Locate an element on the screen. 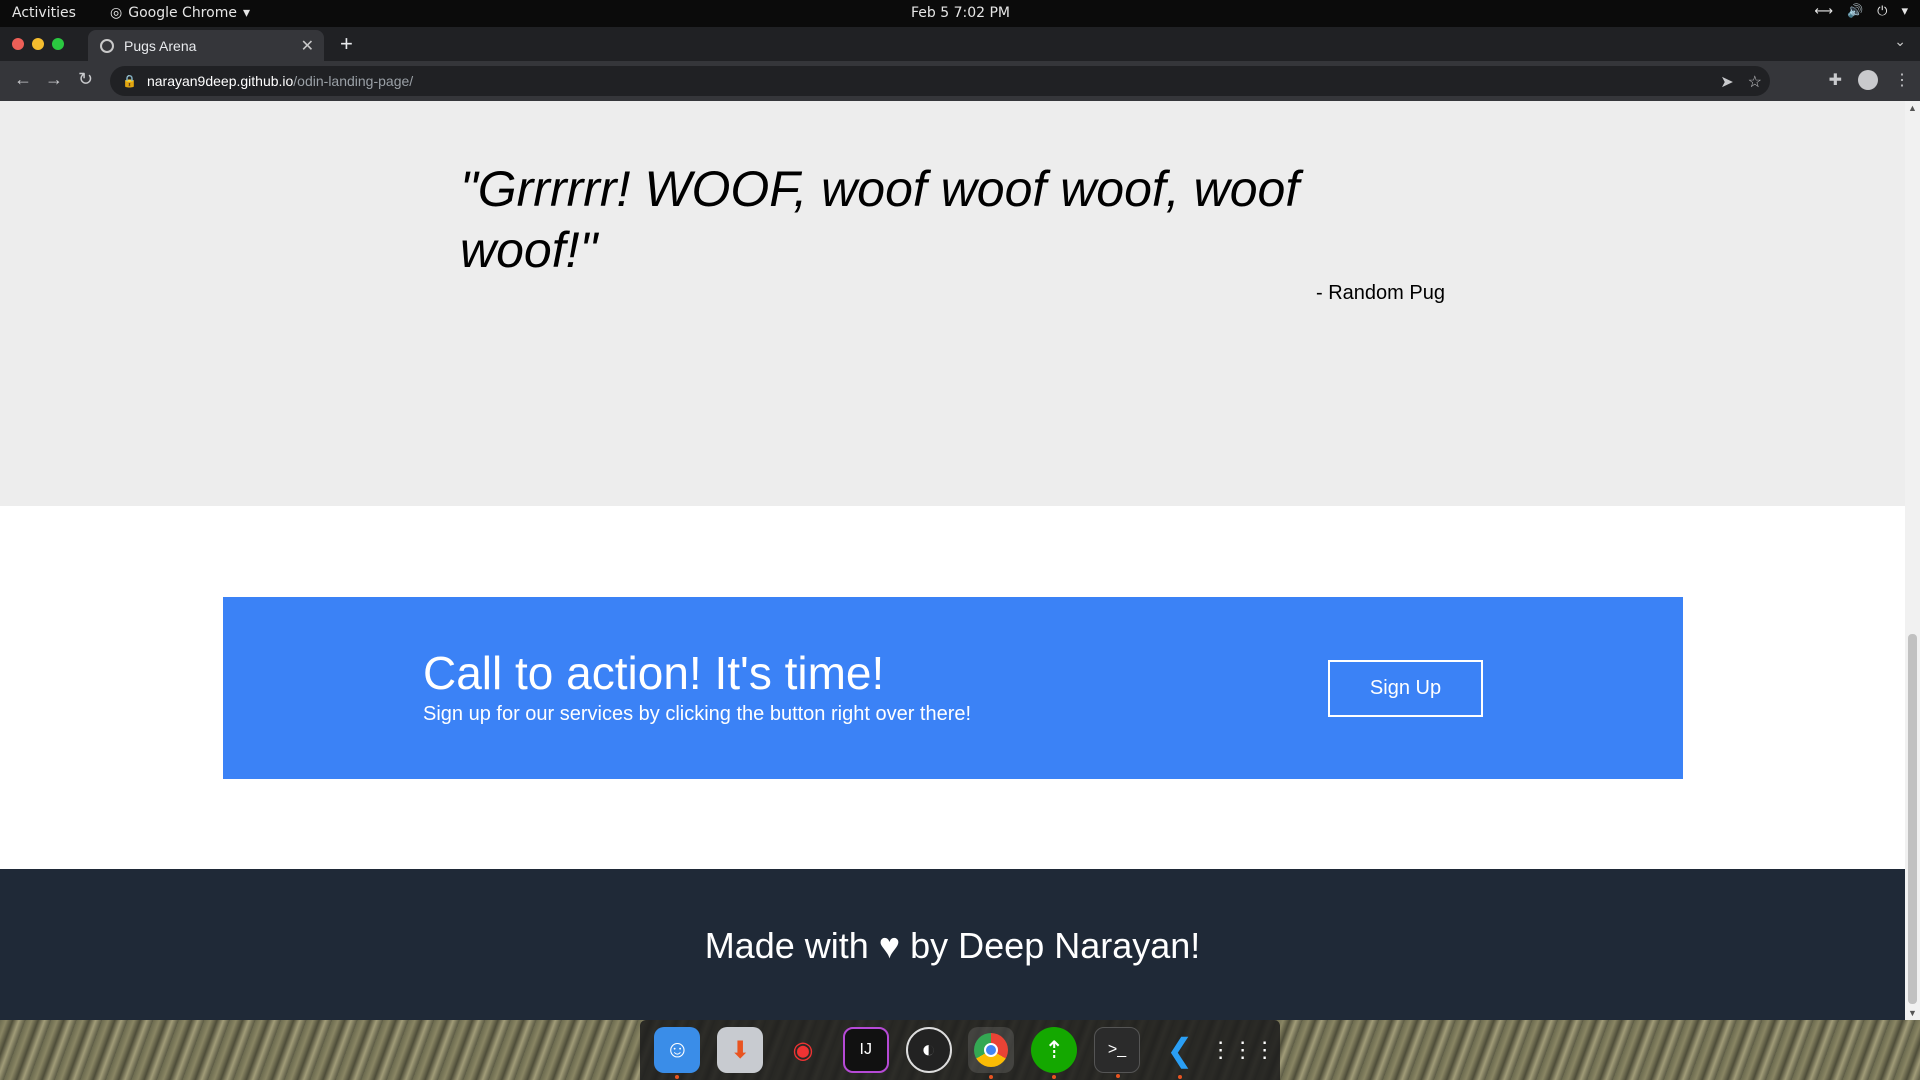 This screenshot has height=1080, width=1920. app-menu: ◎ Google Chrome ▾ is located at coordinates (180, 13).